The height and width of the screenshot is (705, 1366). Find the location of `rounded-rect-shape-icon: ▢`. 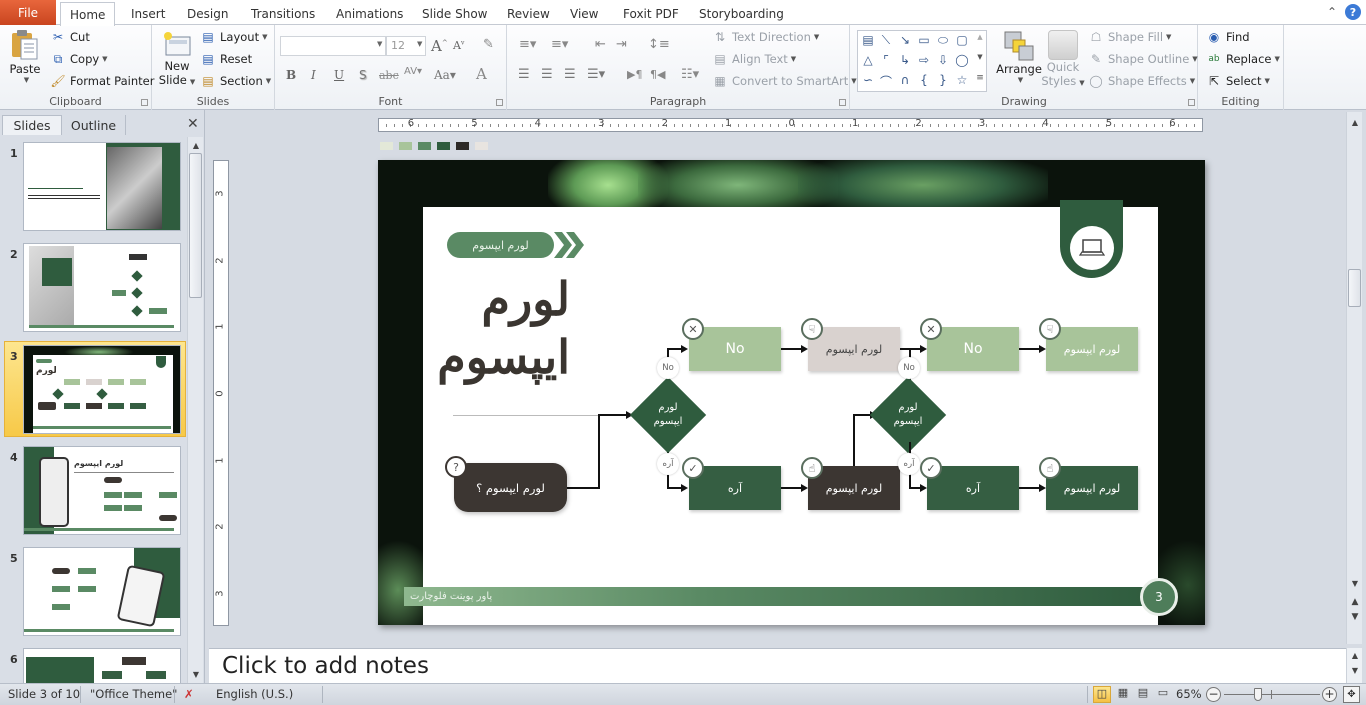

rounded-rect-shape-icon: ▢ is located at coordinates (962, 40).